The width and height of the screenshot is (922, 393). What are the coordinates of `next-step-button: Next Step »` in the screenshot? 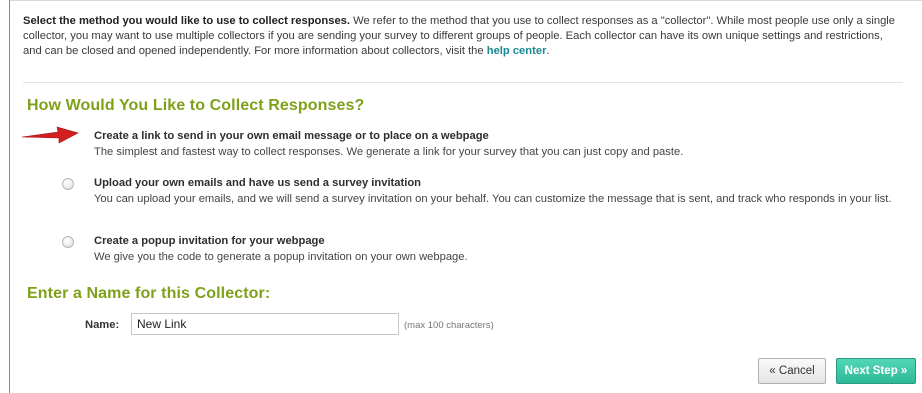 It's located at (876, 371).